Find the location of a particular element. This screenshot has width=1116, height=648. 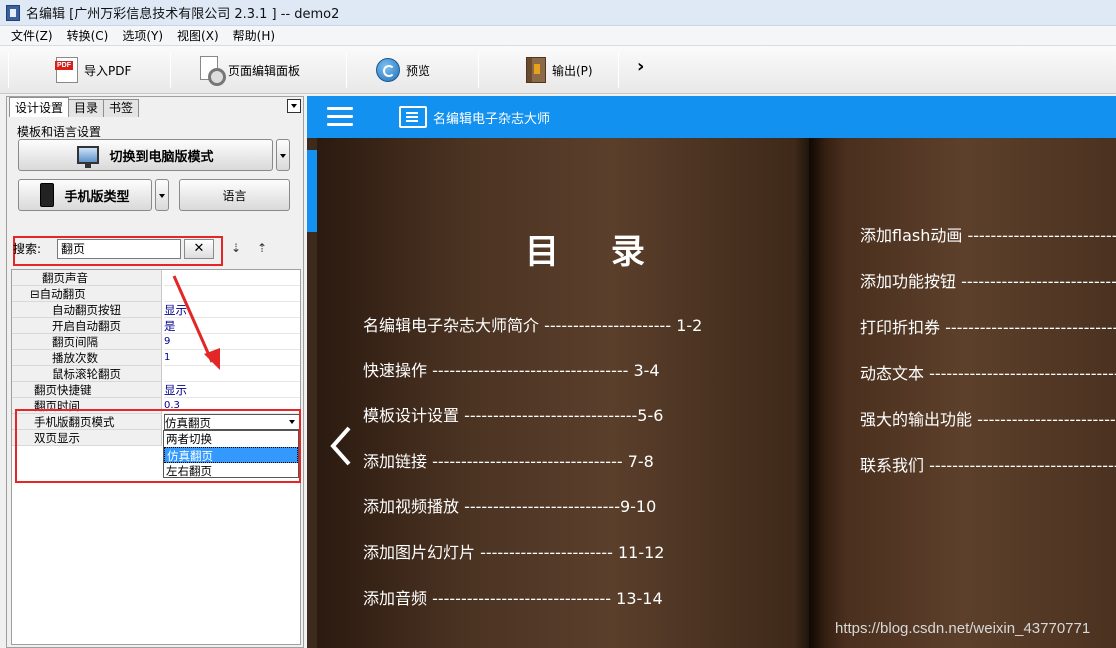

page-editor-button: 页面编辑面板 is located at coordinates (249, 70).